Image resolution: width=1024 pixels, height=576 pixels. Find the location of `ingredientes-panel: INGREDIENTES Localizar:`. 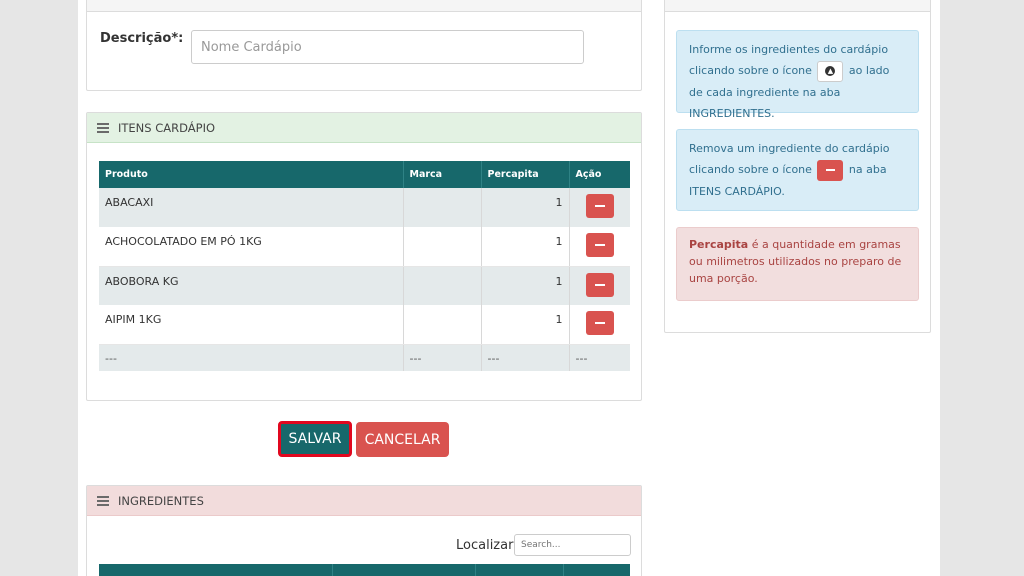

ingredientes-panel: INGREDIENTES Localizar: is located at coordinates (364, 530).